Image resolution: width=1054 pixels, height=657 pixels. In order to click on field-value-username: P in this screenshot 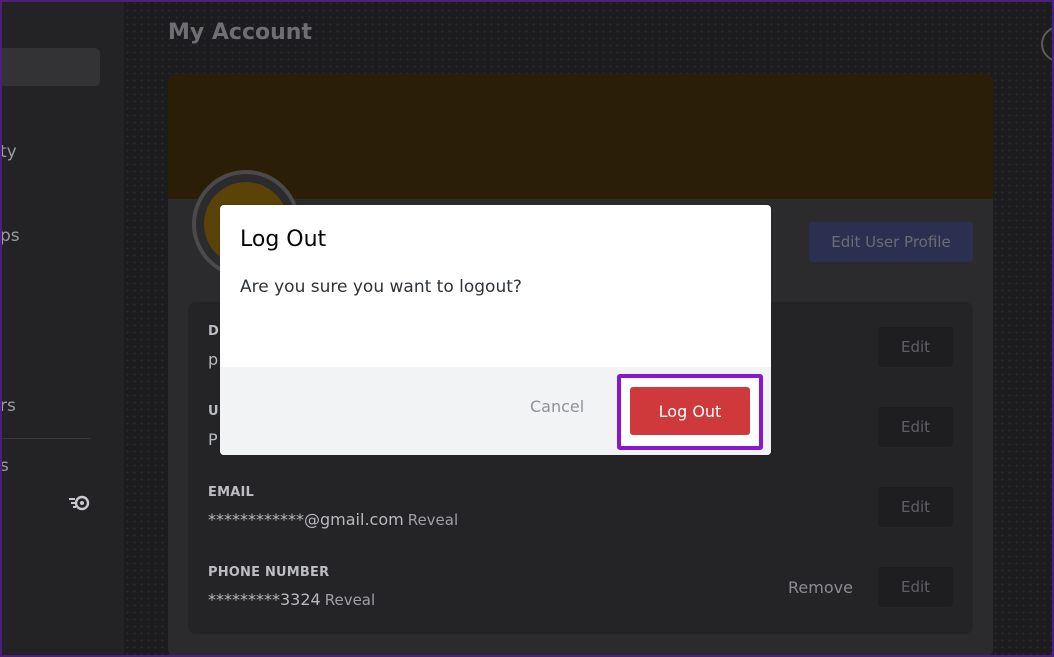, I will do `click(213, 439)`.